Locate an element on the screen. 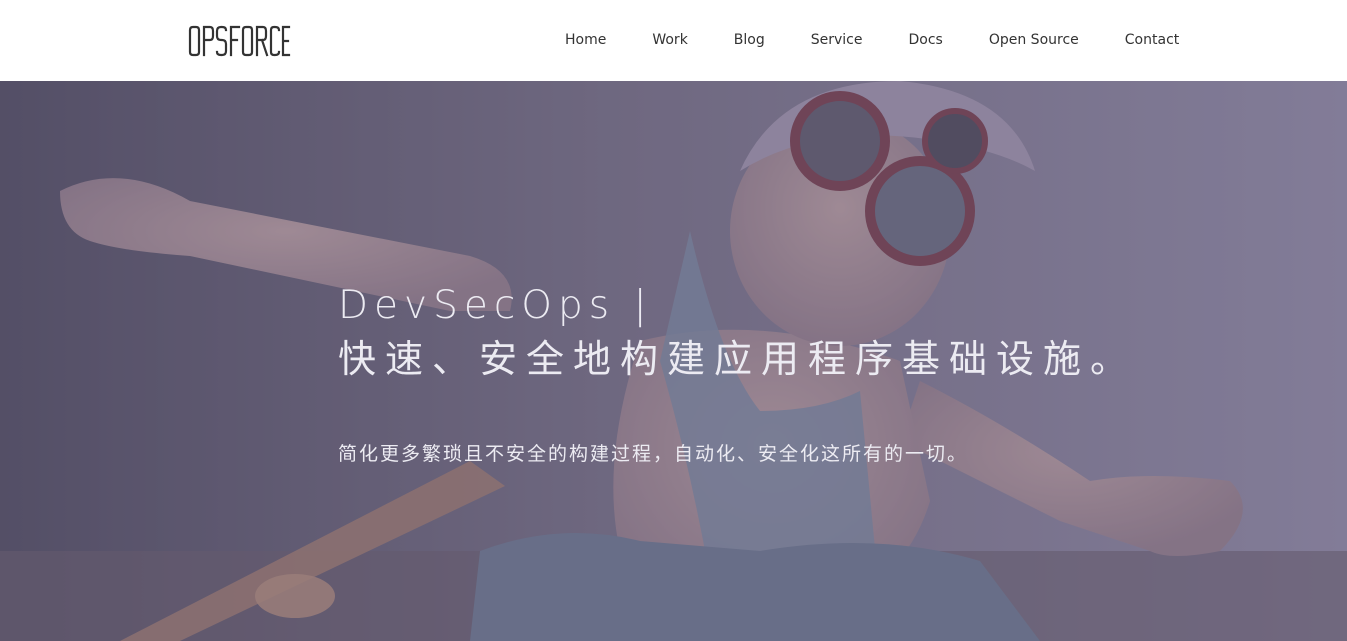 This screenshot has height=641, width=1347. opsforce-logo-icon is located at coordinates (239, 41).